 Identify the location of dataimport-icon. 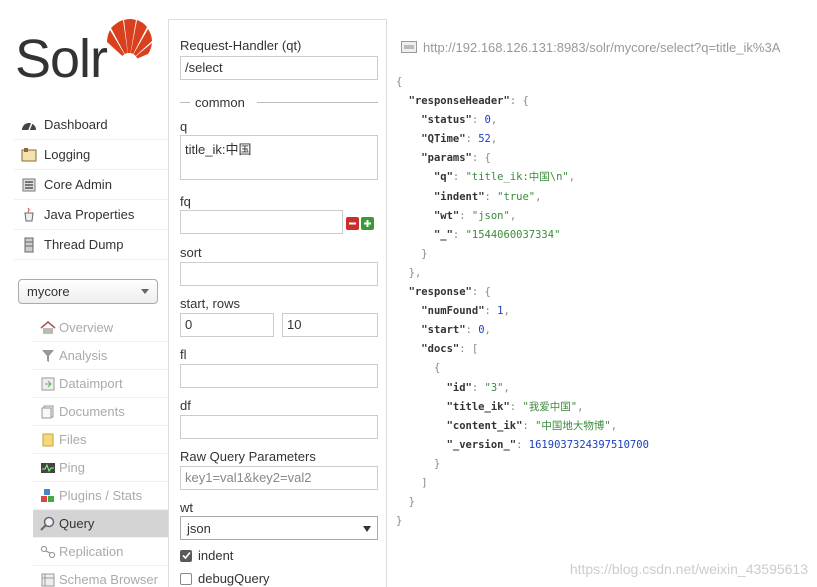
(48, 384).